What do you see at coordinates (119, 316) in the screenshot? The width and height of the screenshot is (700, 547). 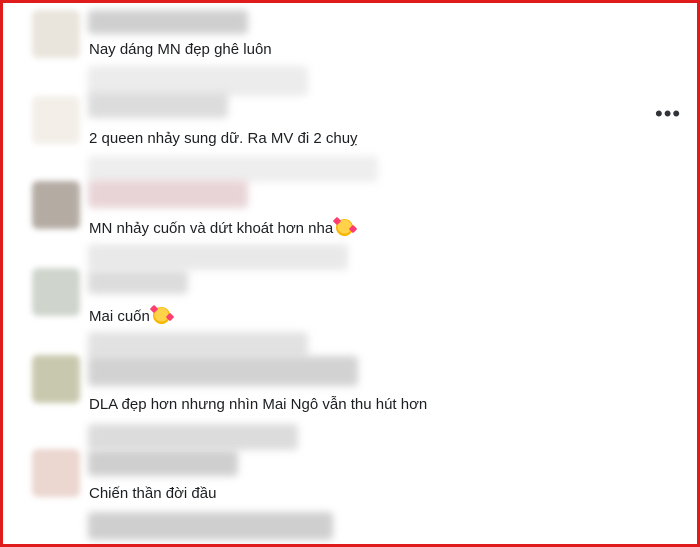 I see `comment-text-content: Mai cuốn` at bounding box center [119, 316].